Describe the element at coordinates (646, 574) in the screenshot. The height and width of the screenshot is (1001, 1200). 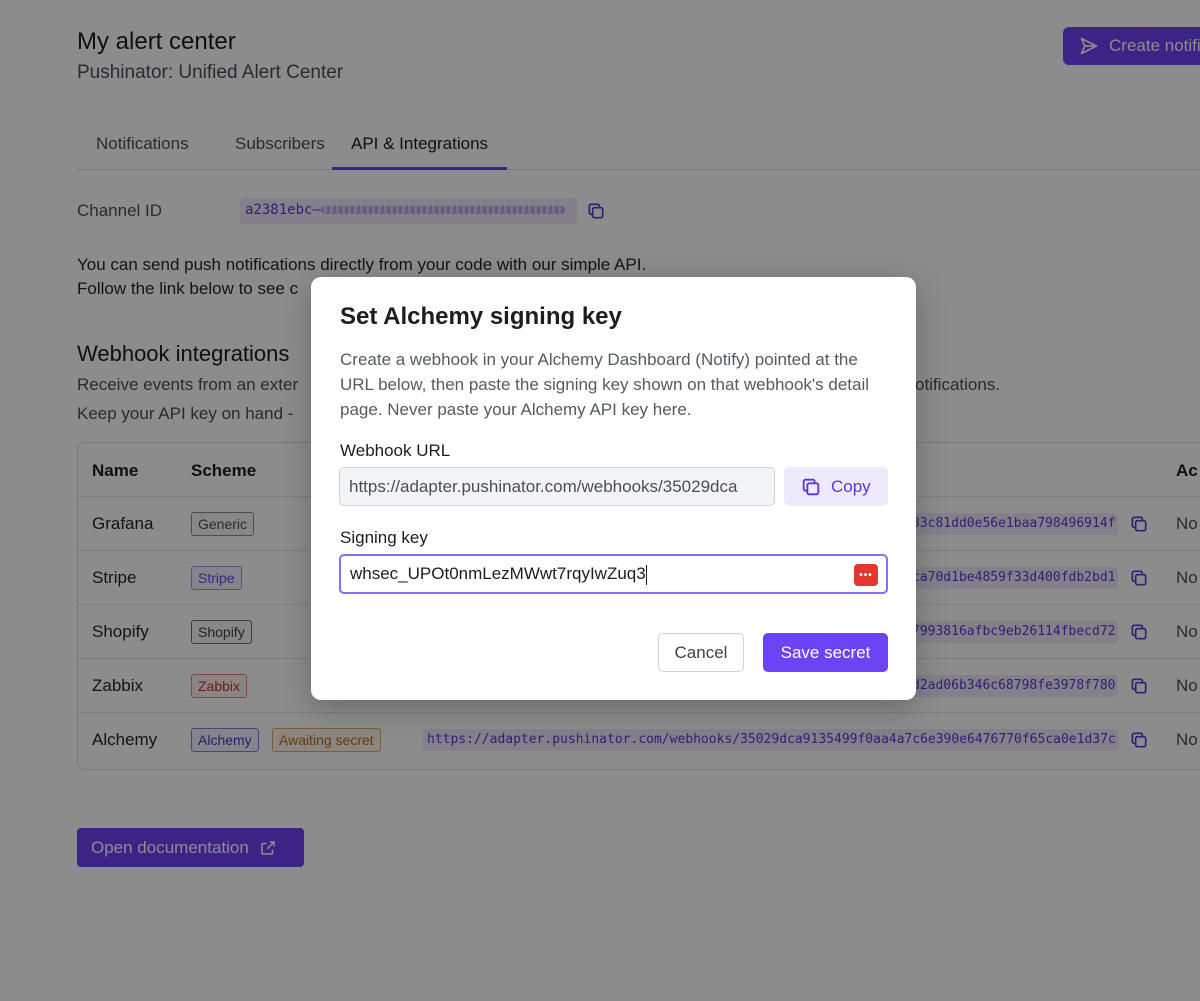
I see `text-caret` at that location.